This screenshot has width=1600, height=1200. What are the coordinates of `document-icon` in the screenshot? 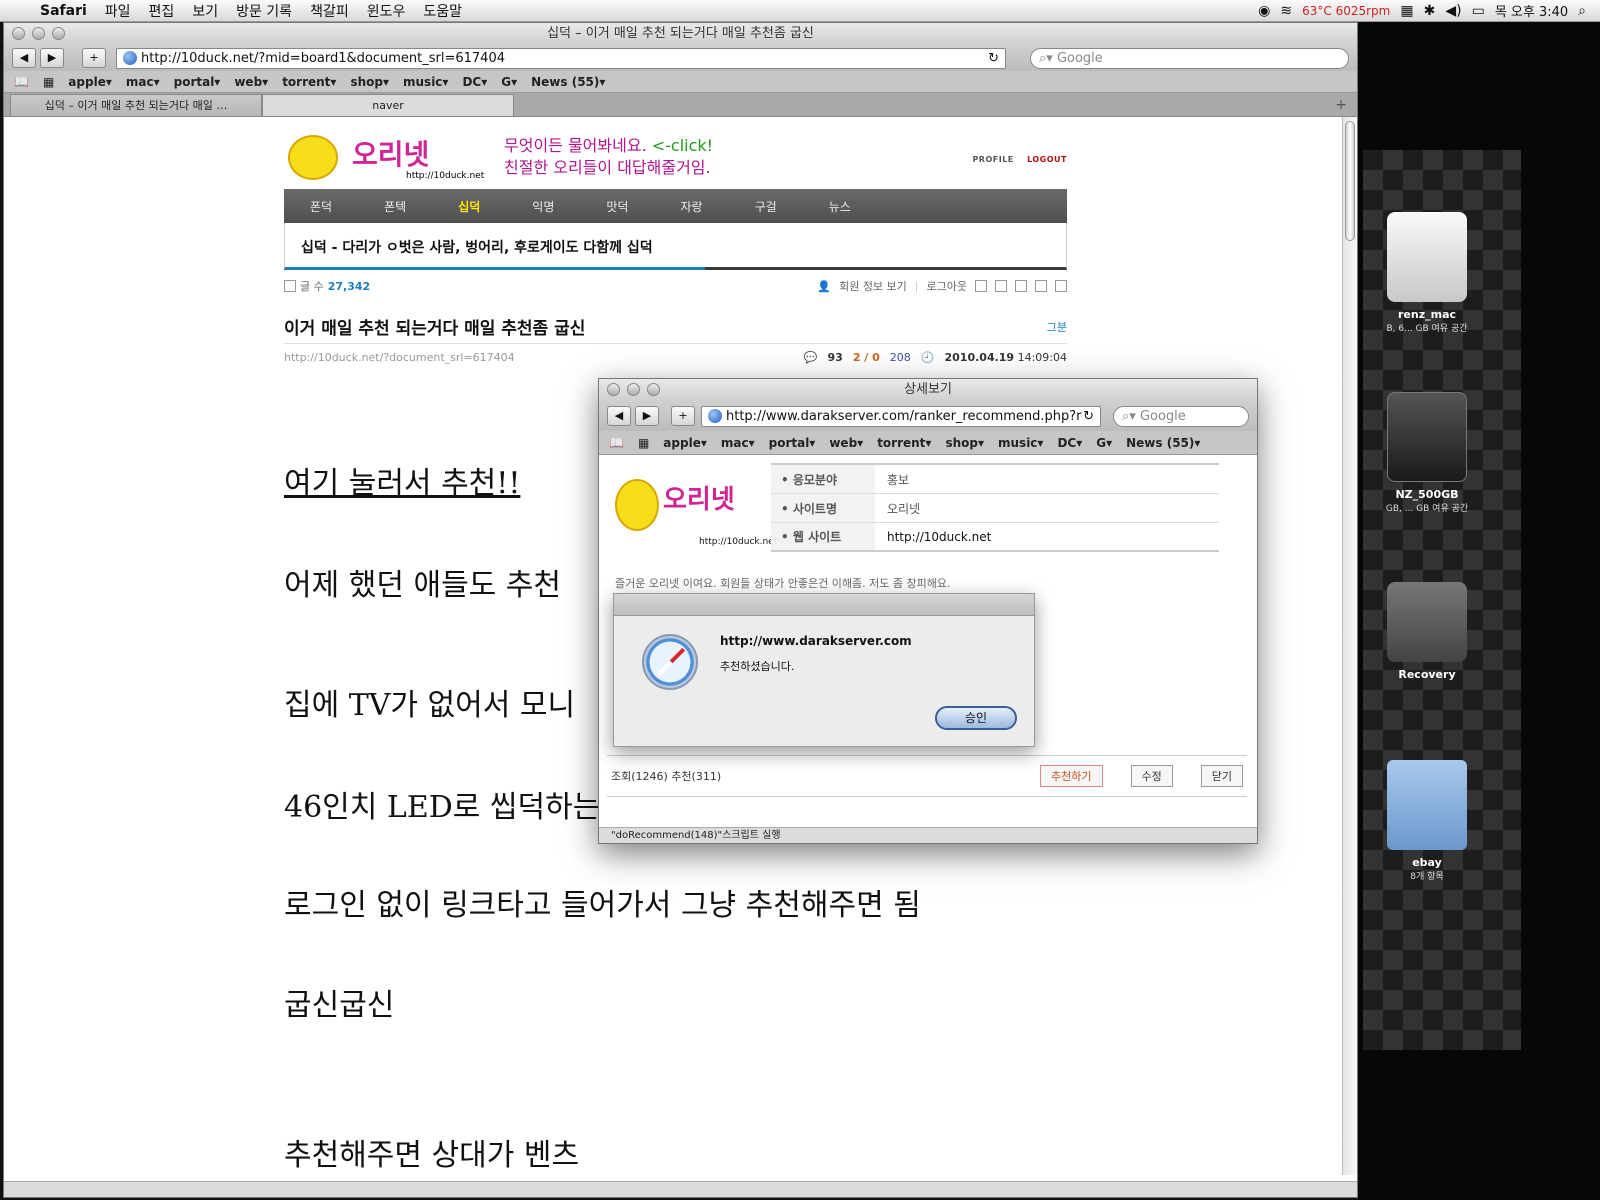 It's located at (290, 286).